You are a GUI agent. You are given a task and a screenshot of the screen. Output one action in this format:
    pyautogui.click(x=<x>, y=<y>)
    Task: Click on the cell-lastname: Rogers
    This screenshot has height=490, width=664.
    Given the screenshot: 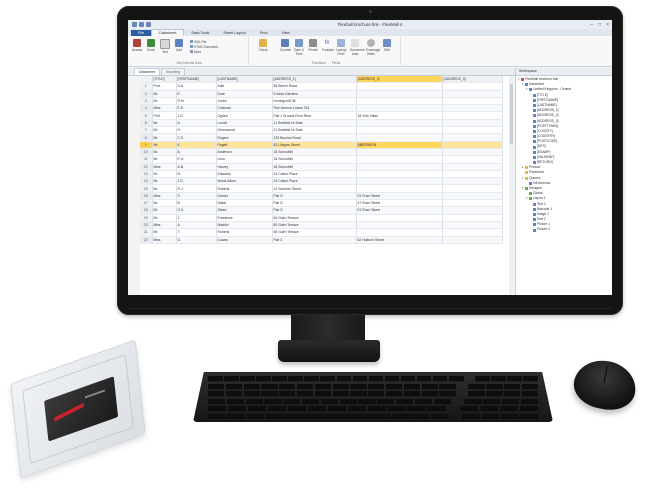 What is the action you would take?
    pyautogui.click(x=244, y=137)
    